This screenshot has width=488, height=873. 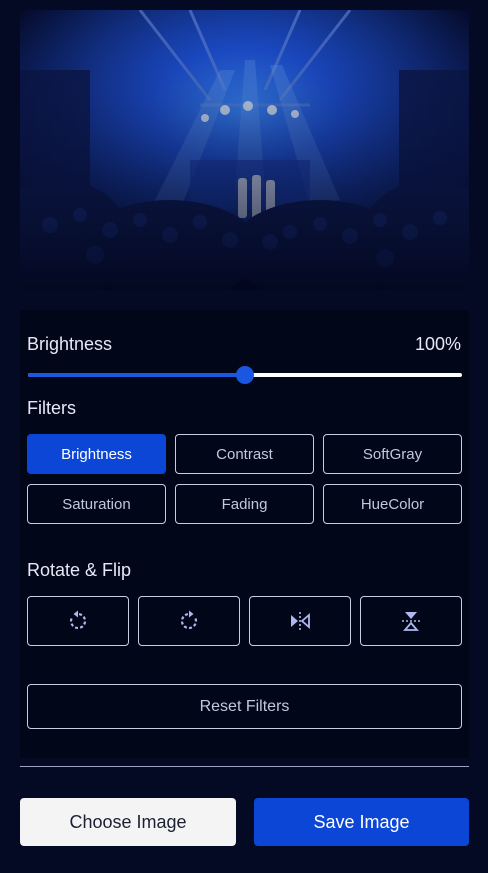 What do you see at coordinates (244, 504) in the screenshot?
I see `filter-fading-button: Fading` at bounding box center [244, 504].